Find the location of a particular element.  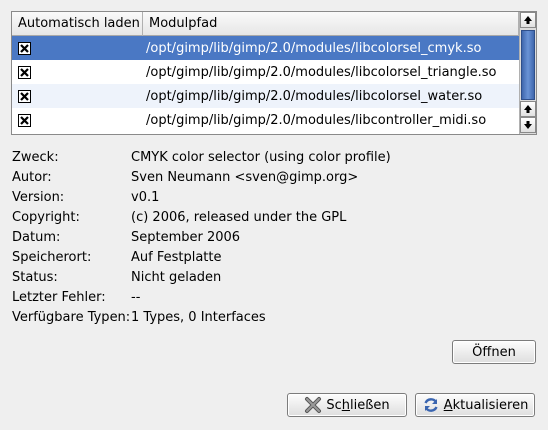

info-row-date: Datum: September 2006 is located at coordinates (272, 238).